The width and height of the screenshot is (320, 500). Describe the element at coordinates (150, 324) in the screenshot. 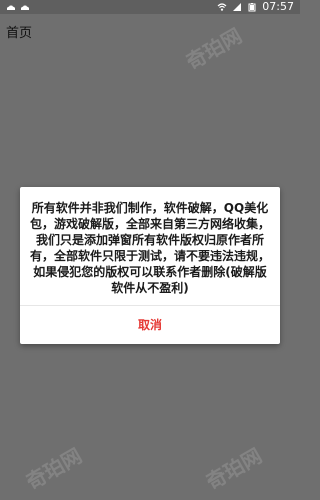

I see `cancel-button: 取消` at that location.